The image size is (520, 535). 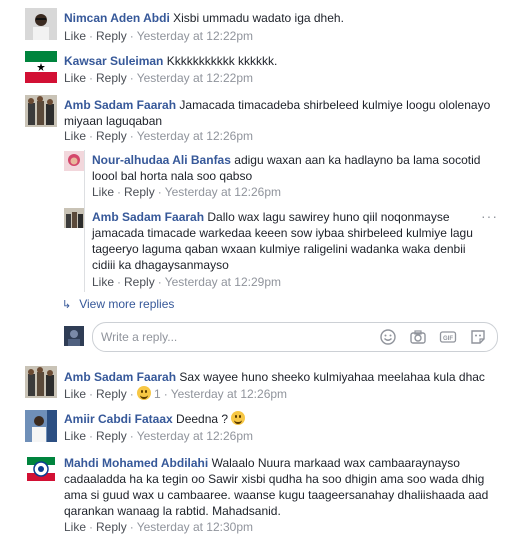 I want to click on svg-text: GIF, so click(x=448, y=339).